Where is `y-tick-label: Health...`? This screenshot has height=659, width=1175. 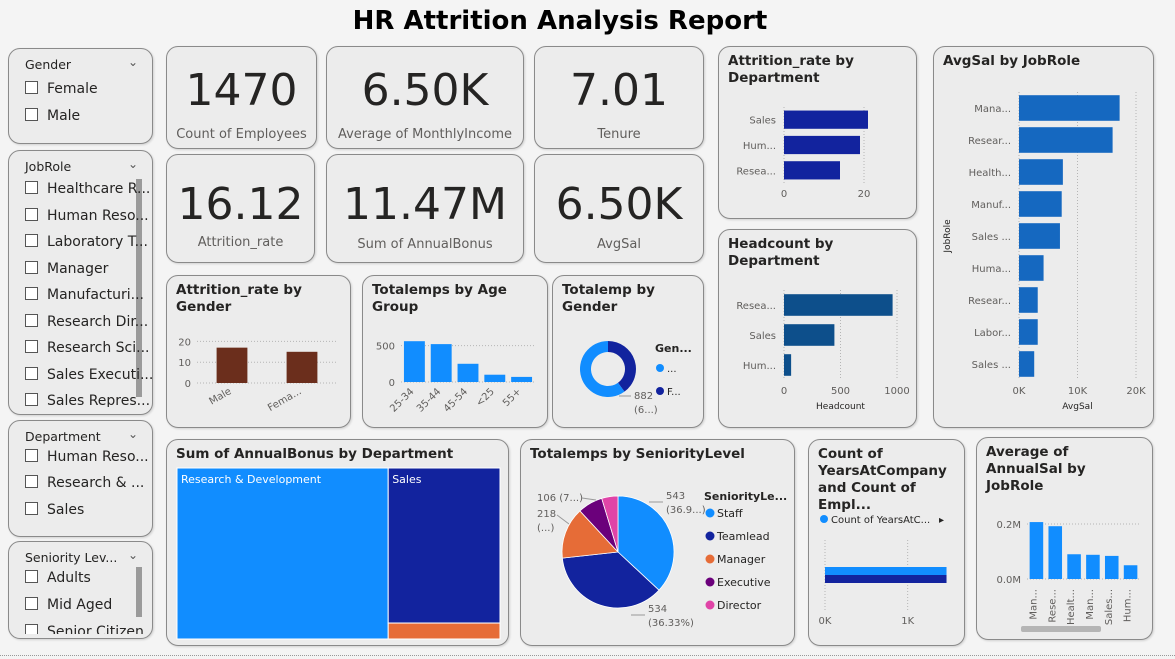
y-tick-label: Health... is located at coordinates (990, 173).